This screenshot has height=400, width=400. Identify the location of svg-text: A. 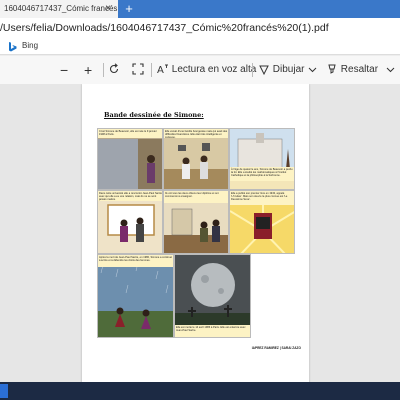
(160, 70).